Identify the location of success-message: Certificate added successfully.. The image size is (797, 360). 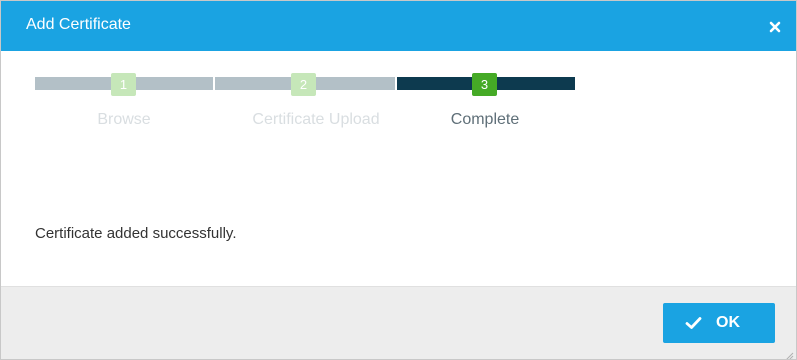
(136, 233).